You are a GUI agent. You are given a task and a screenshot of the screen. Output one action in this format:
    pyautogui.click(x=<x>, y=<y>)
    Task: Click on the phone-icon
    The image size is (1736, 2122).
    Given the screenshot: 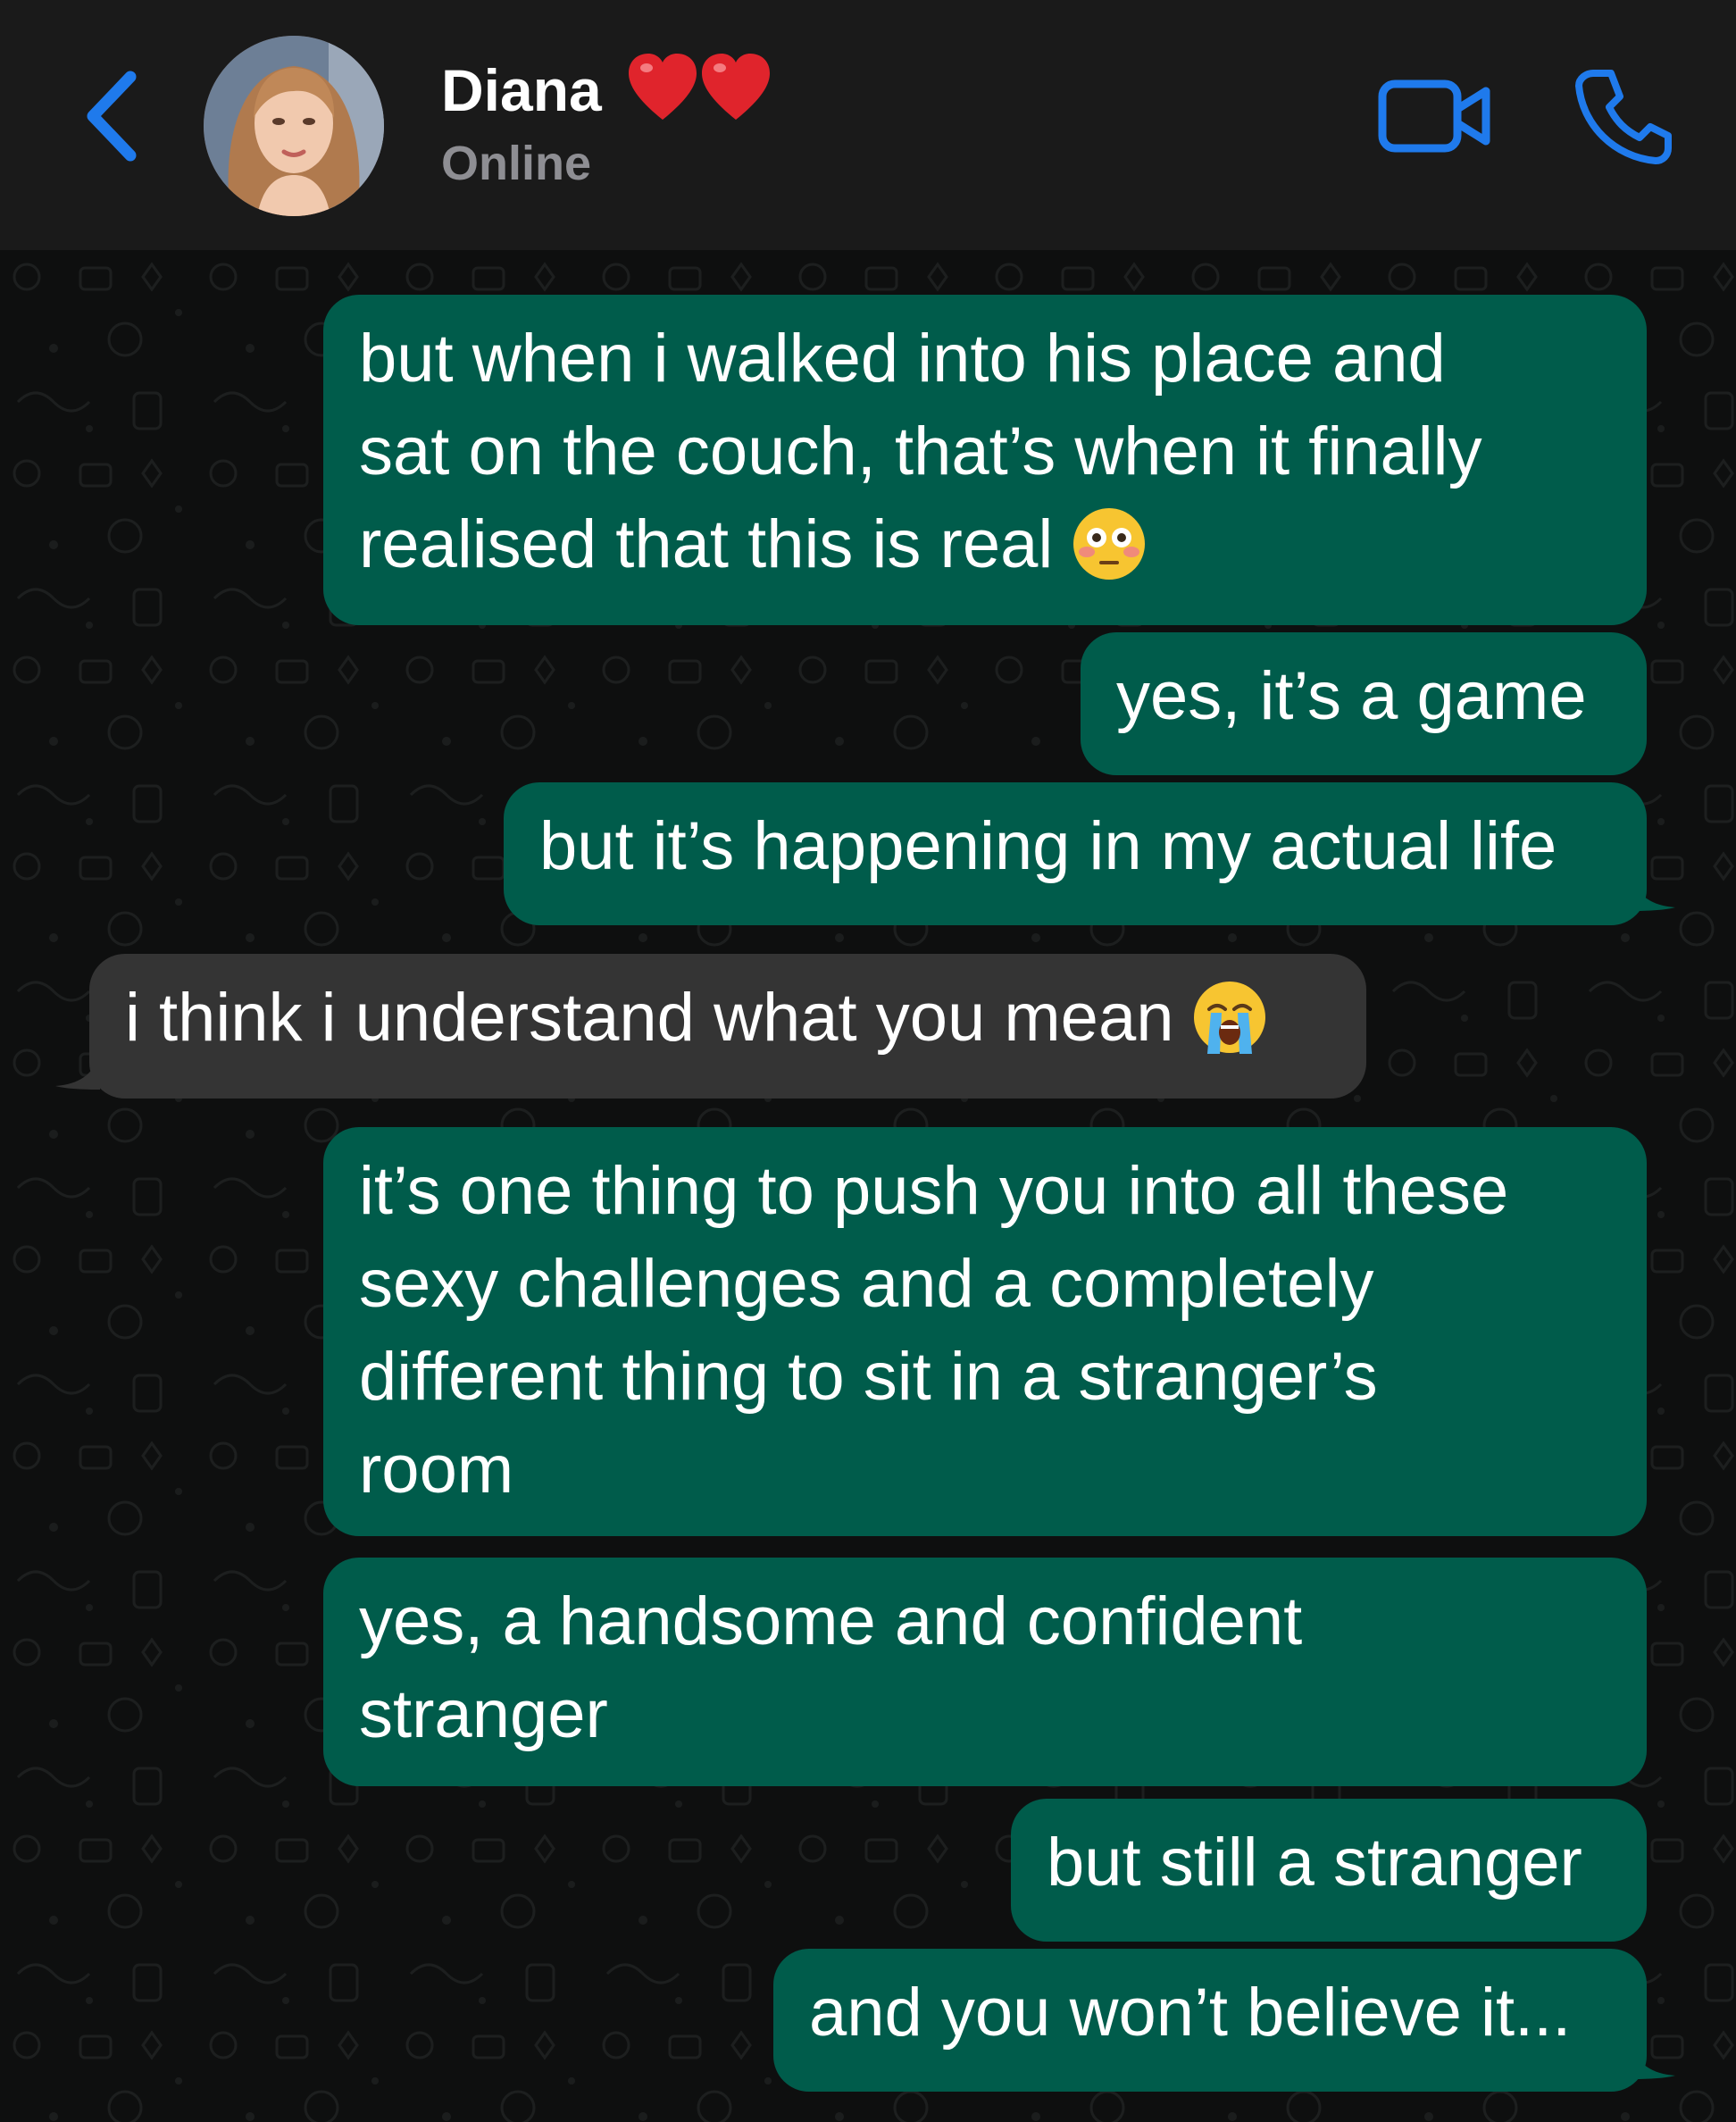 What is the action you would take?
    pyautogui.click(x=1623, y=117)
    